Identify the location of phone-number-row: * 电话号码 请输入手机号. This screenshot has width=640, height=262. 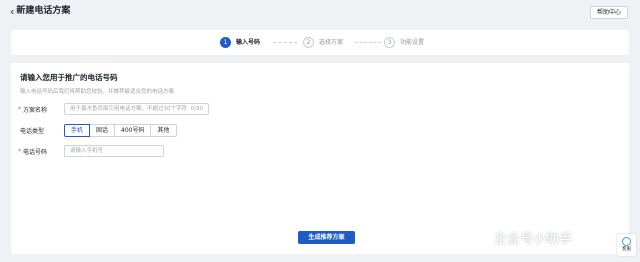
(91, 151).